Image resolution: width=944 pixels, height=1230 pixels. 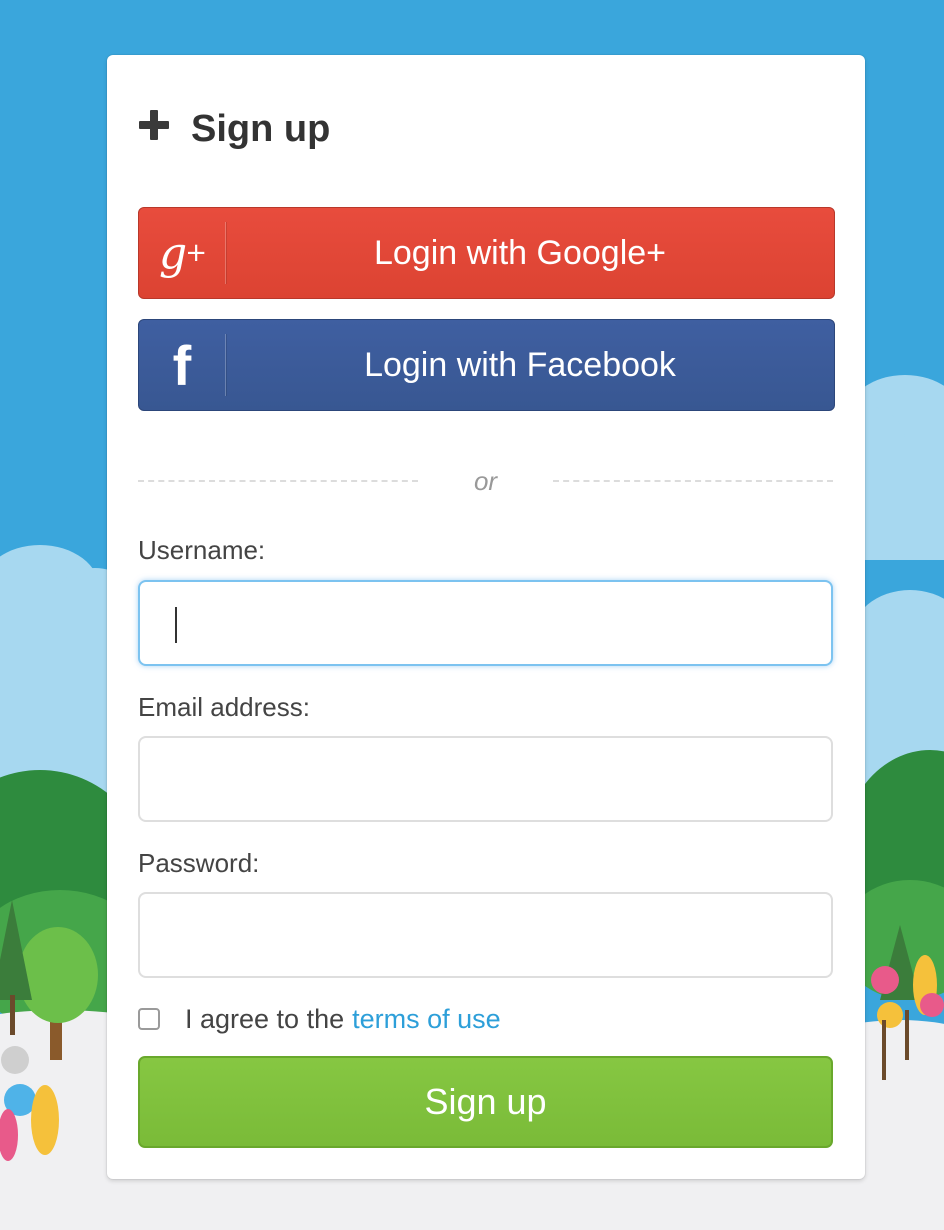 I want to click on email-input, so click(x=485, y=779).